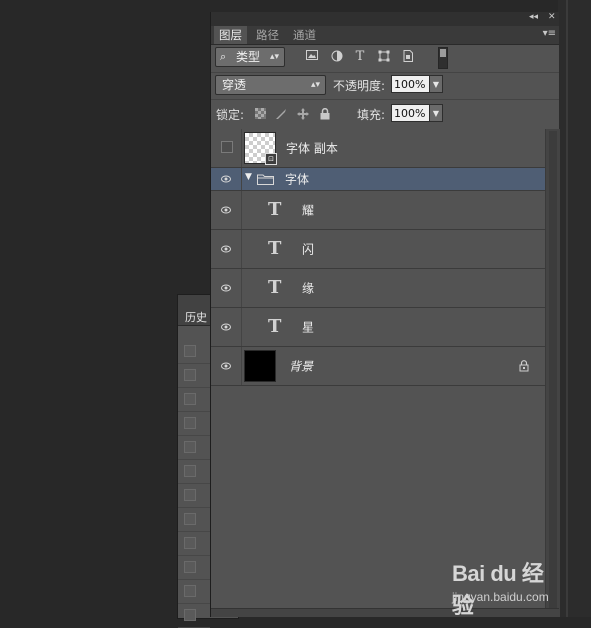 This screenshot has height=628, width=591. What do you see at coordinates (230, 115) in the screenshot?
I see `lock-label: 锁定:` at bounding box center [230, 115].